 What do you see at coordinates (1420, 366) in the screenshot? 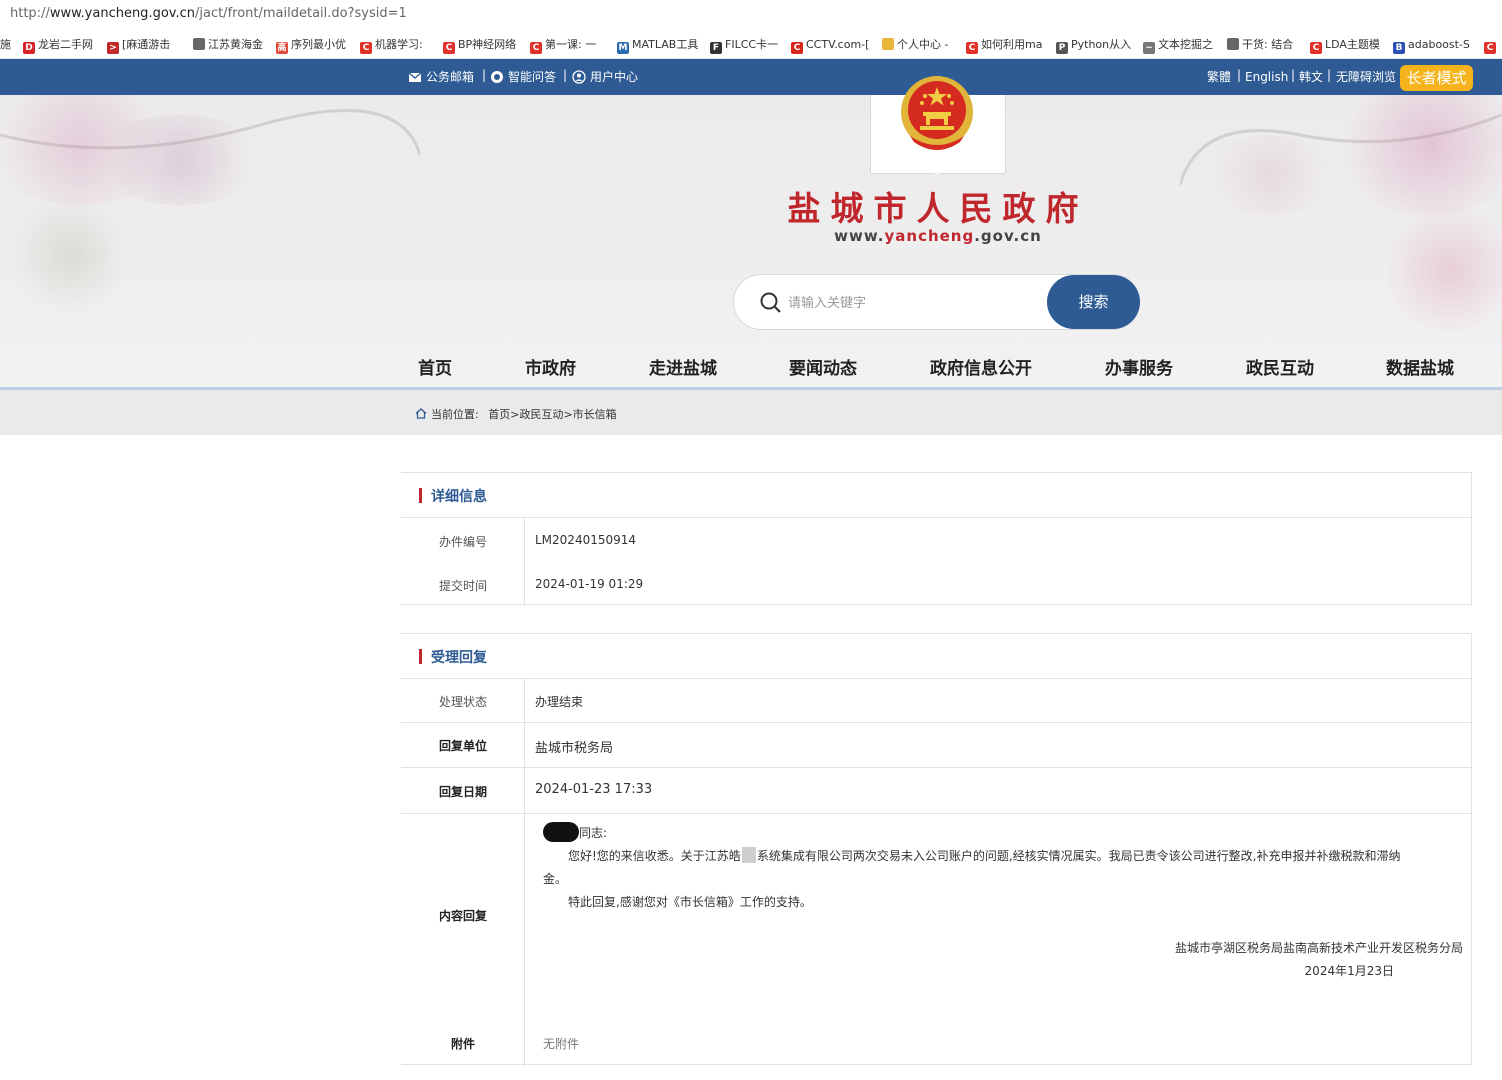
I see `nav-data: 数据盐城` at bounding box center [1420, 366].